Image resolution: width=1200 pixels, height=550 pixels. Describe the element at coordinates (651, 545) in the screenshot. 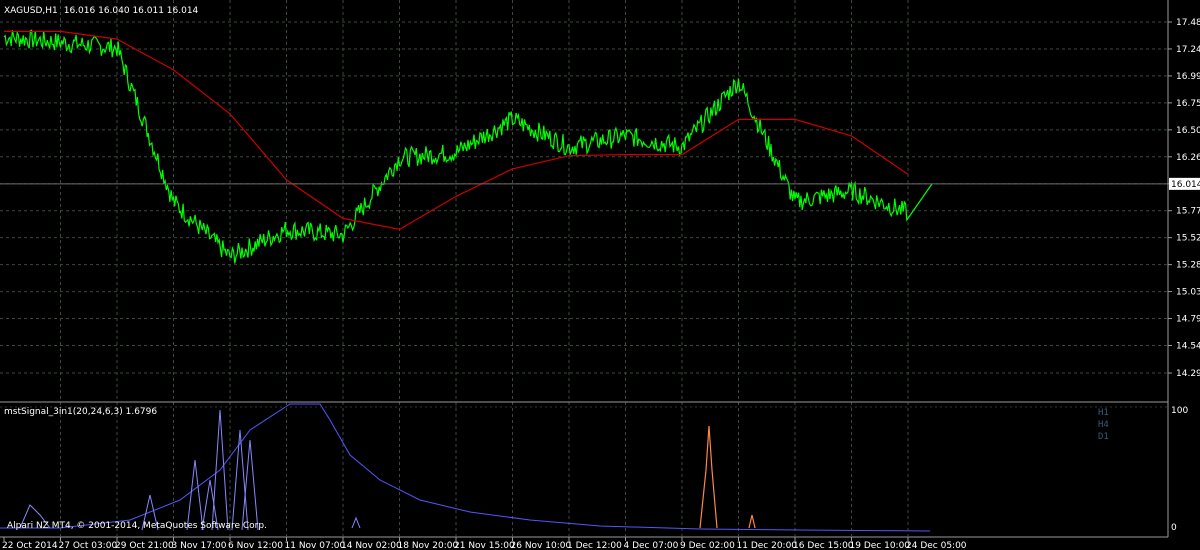

I see `time-tick-label: 4 Dec 07:00` at that location.